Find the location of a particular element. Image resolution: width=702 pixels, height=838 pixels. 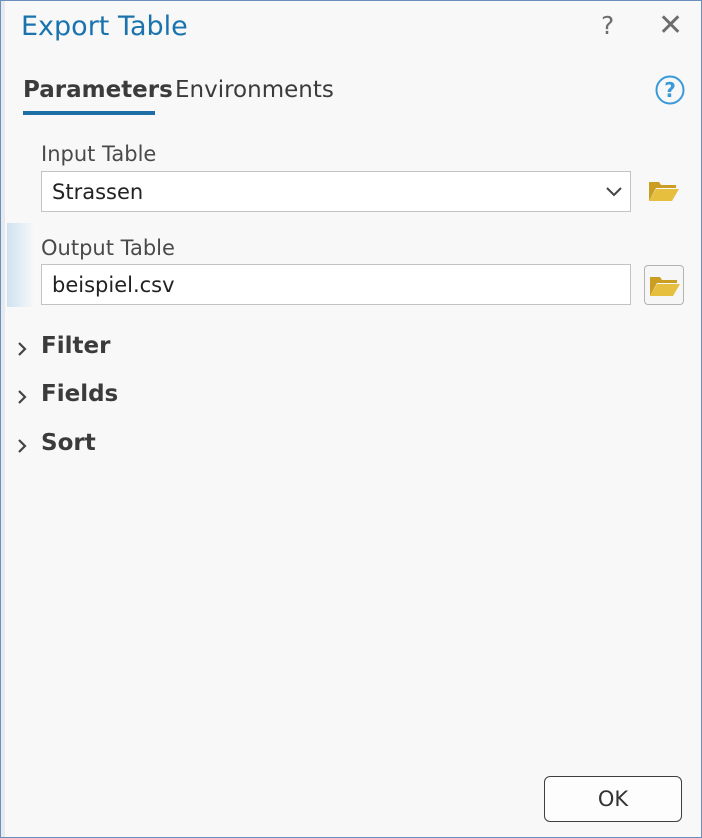

output-table-value: beispiel.csv is located at coordinates (113, 285).